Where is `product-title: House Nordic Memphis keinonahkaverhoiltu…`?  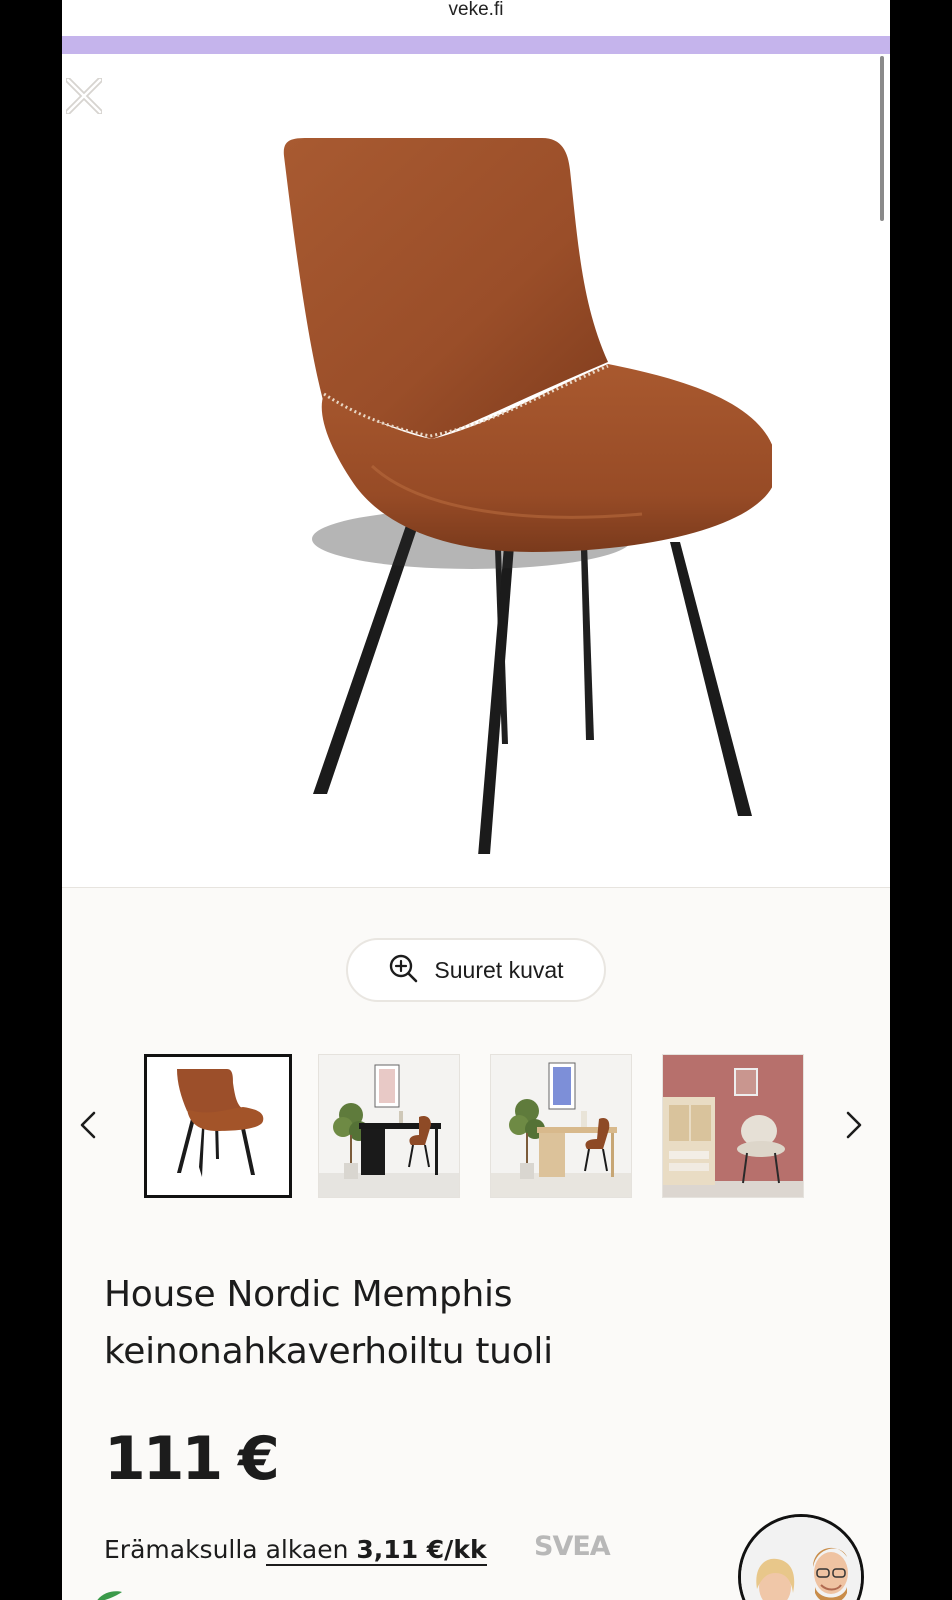
product-title: House Nordic Memphis keinonahkaverhoiltu… is located at coordinates (424, 1323).